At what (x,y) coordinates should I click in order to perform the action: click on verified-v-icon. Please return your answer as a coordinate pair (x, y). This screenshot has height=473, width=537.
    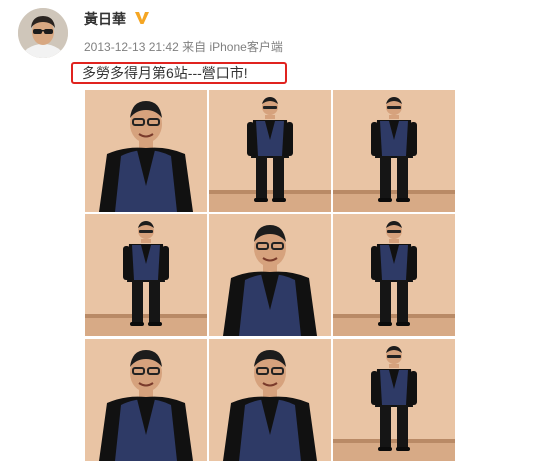
    Looking at the image, I should click on (142, 18).